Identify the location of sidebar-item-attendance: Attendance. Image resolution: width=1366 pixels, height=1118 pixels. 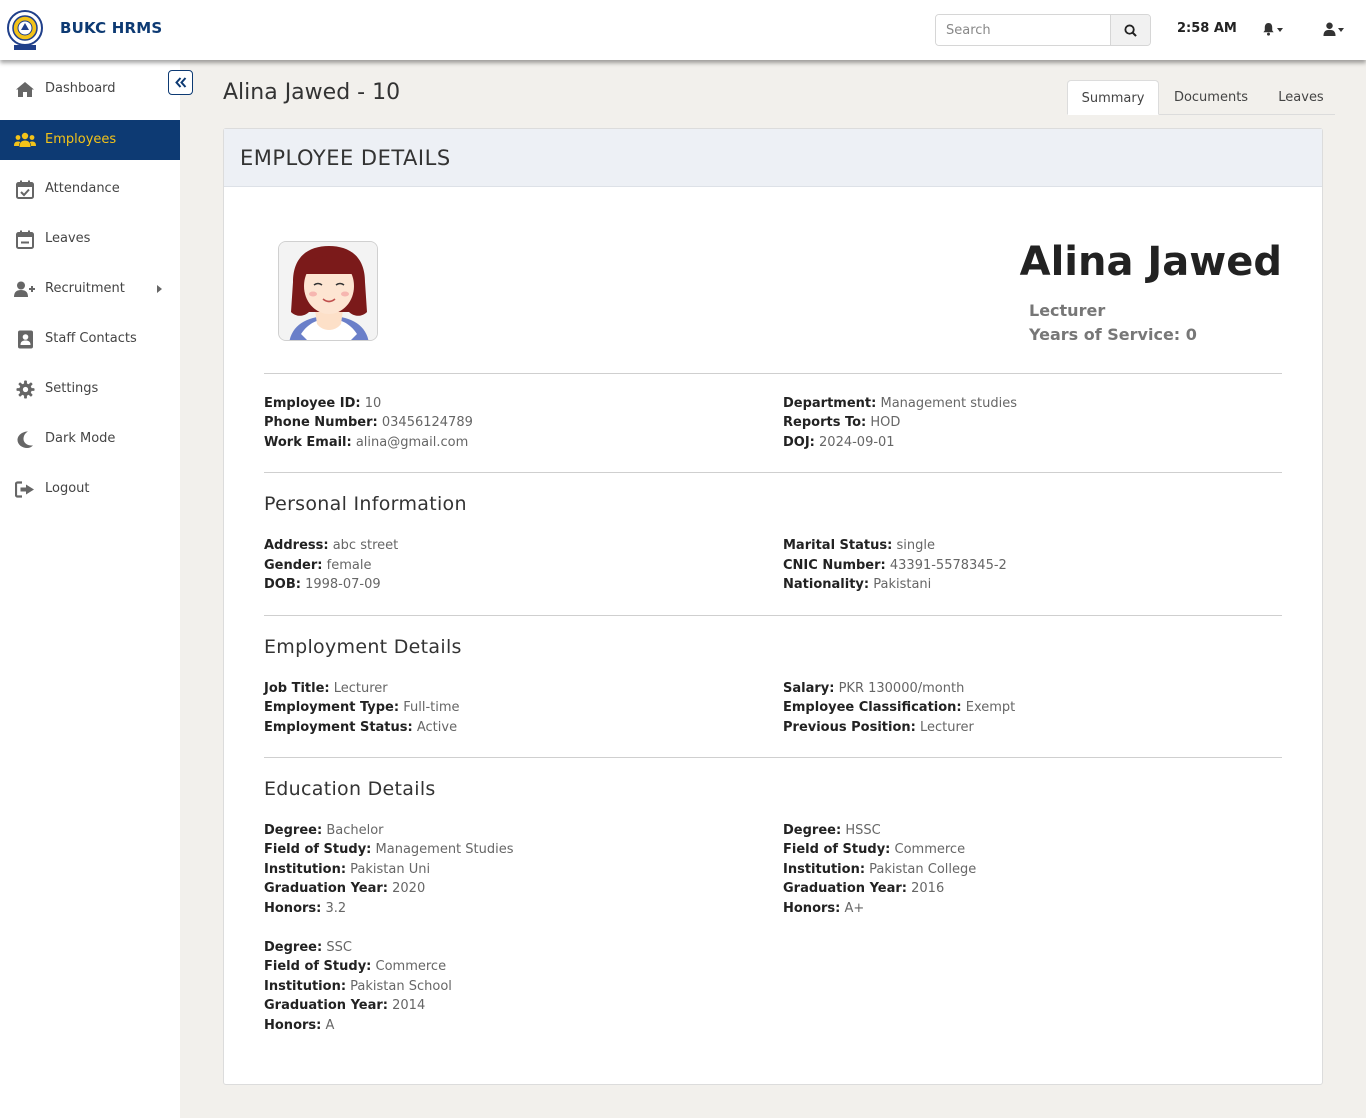
(90, 189).